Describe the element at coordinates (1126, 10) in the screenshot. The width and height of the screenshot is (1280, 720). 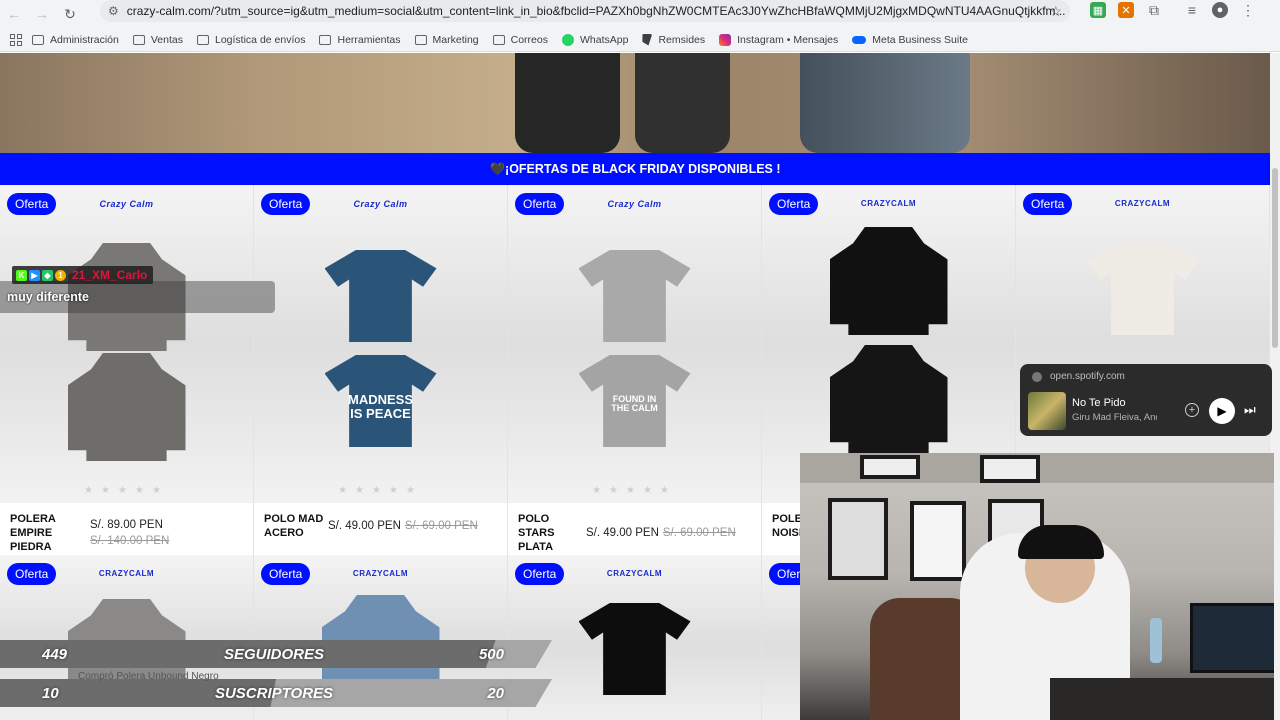
I see `extension-icon: ✕` at that location.